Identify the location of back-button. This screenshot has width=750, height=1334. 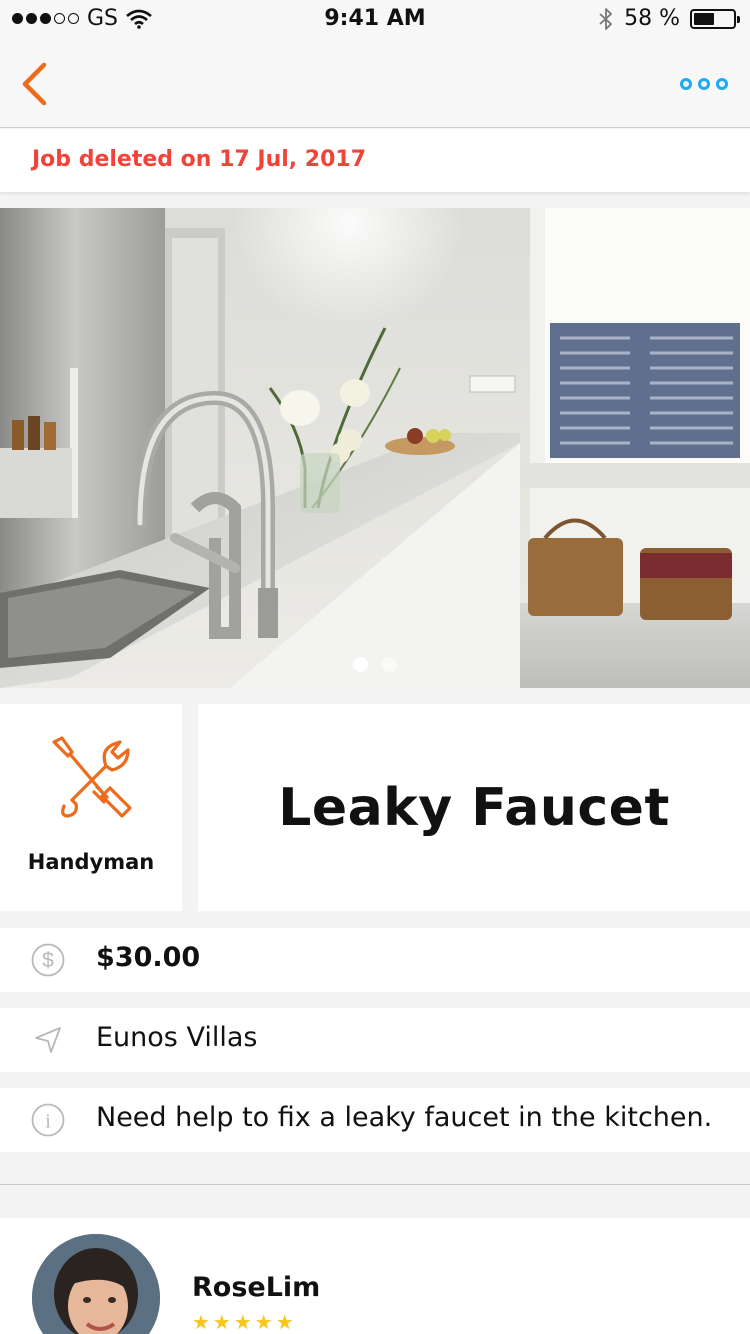
(34, 84).